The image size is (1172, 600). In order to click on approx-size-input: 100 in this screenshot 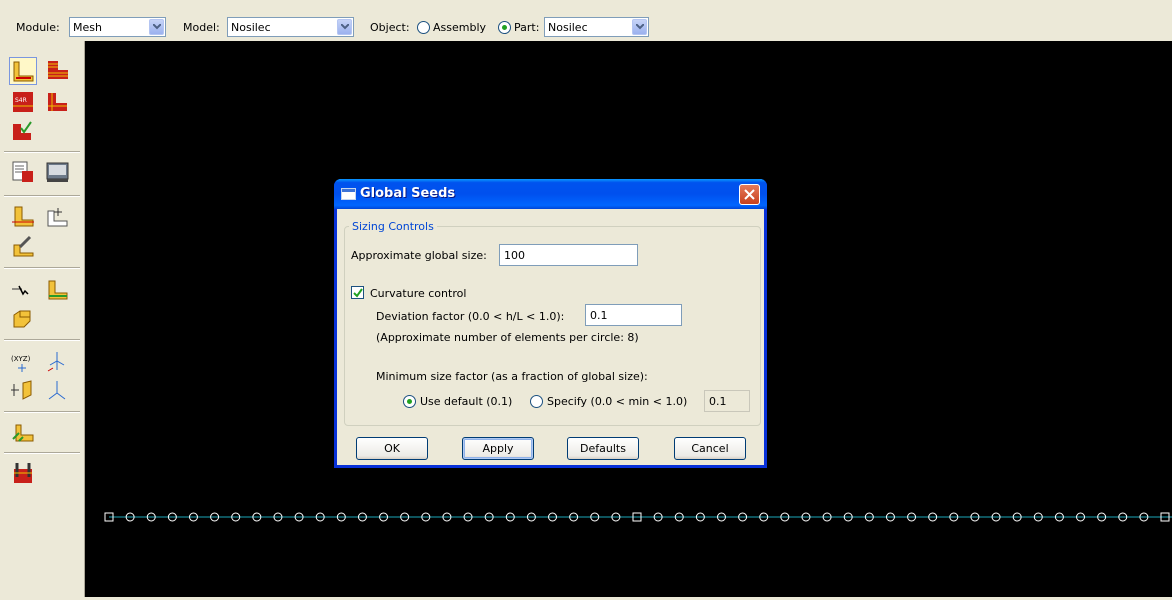, I will do `click(568, 255)`.